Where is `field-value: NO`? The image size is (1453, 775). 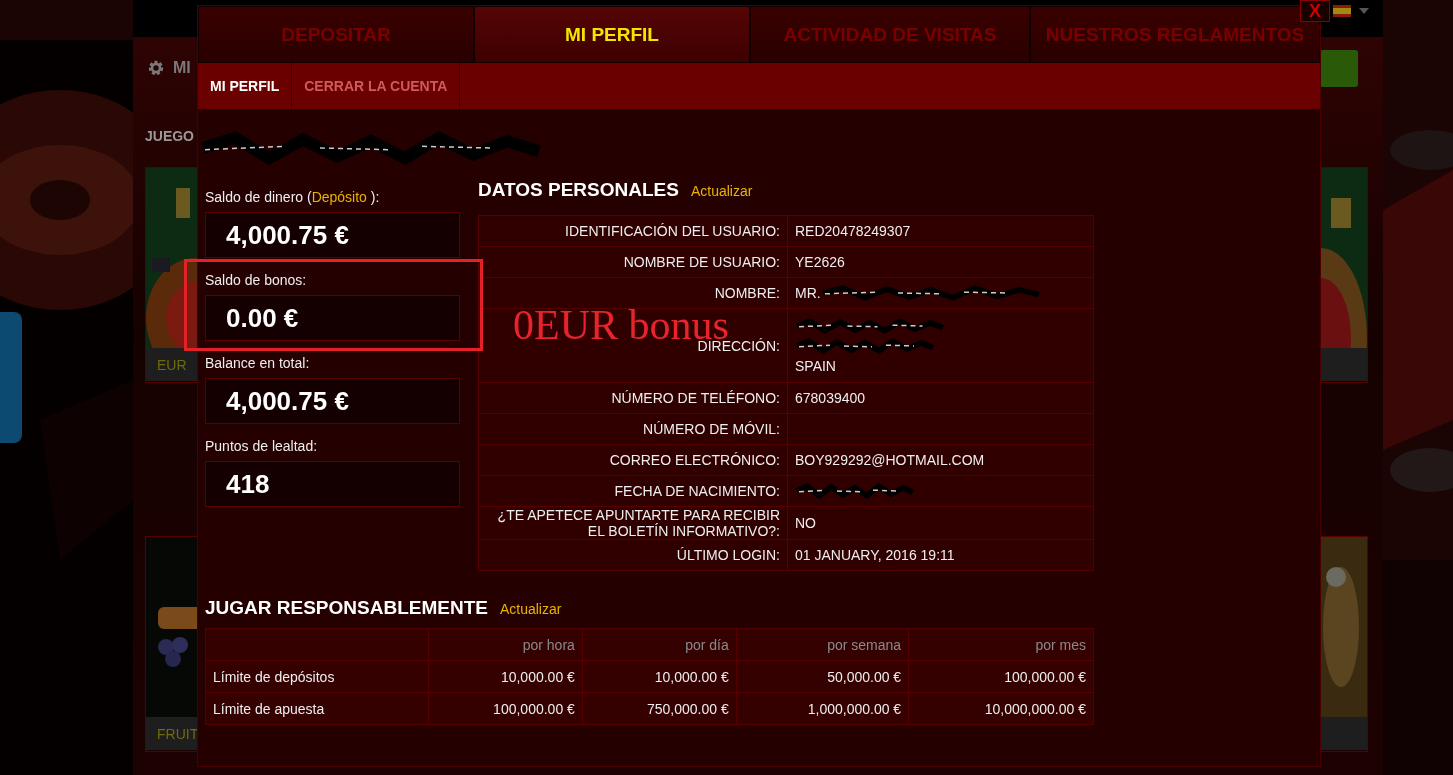 field-value: NO is located at coordinates (940, 523).